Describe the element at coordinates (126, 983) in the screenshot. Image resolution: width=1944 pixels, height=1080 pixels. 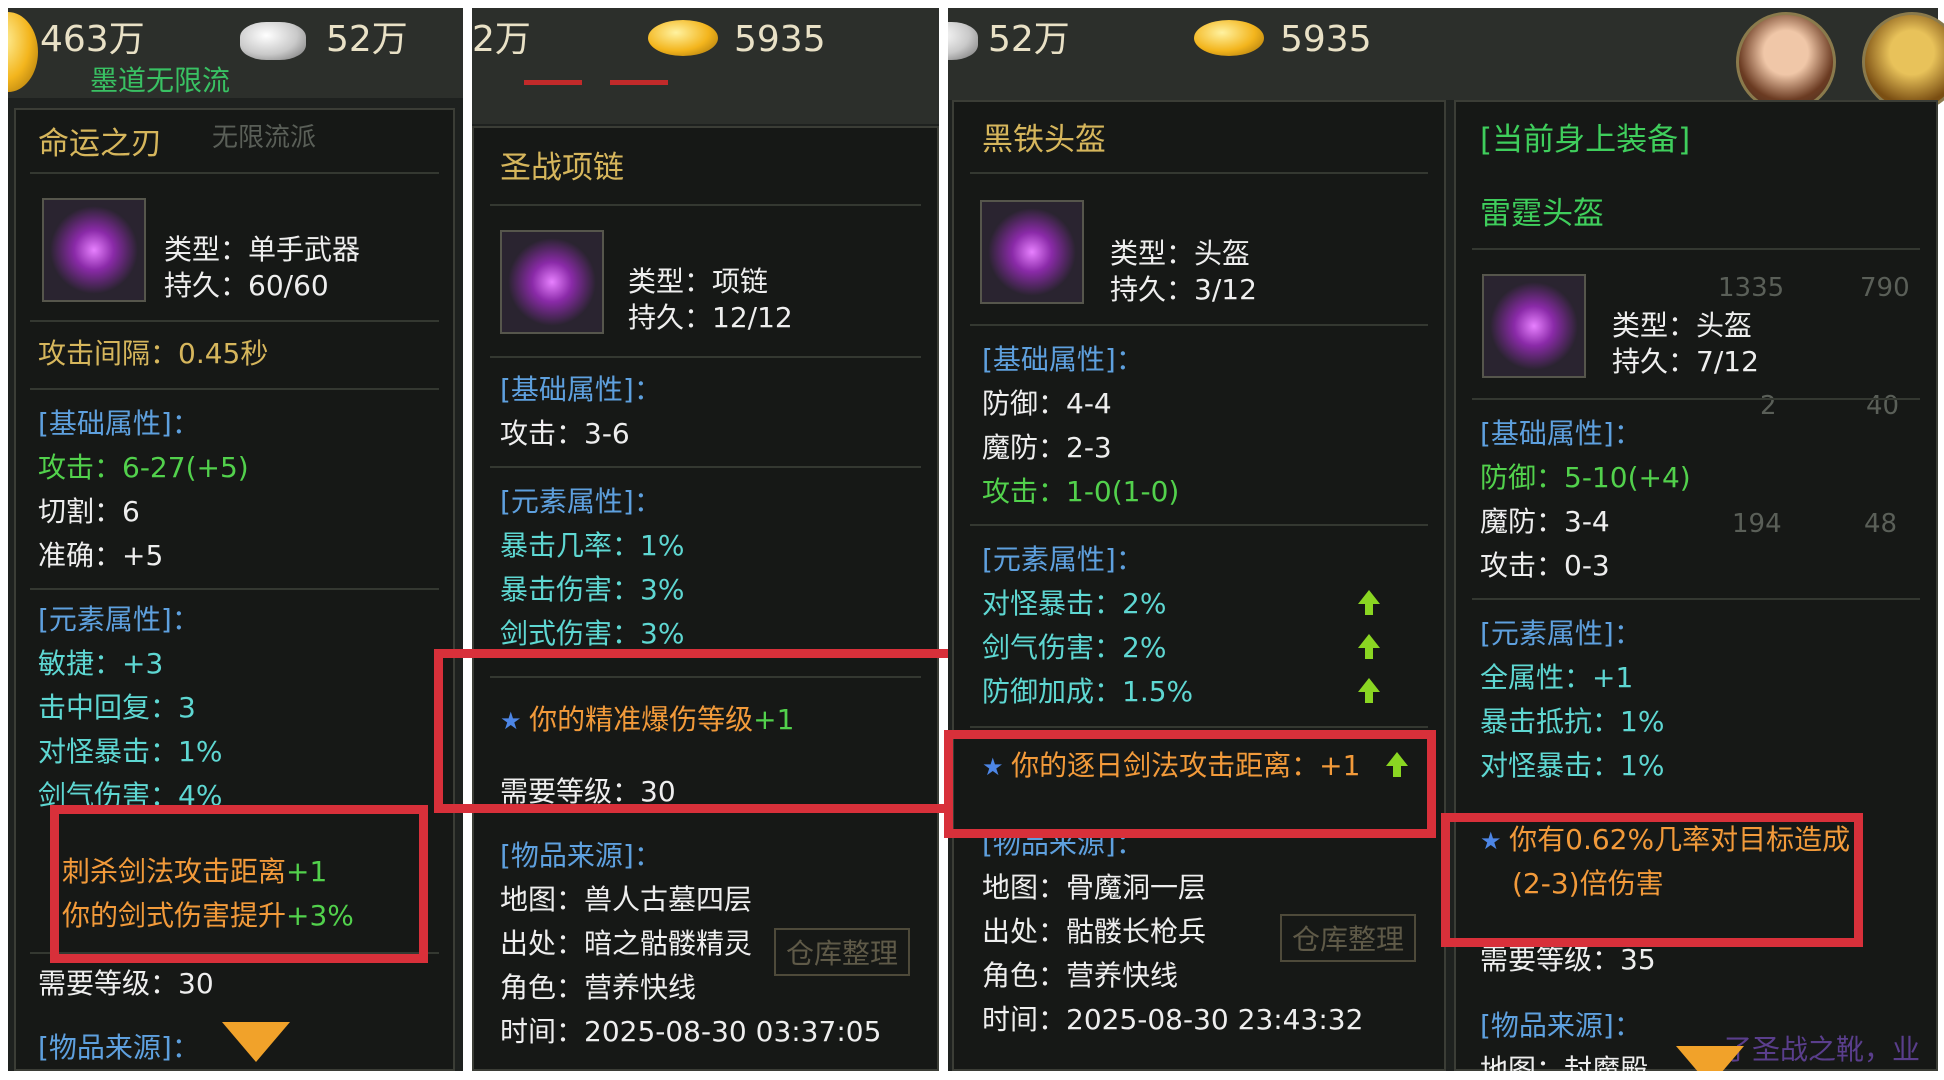
I see `required-level: 需要等级：30` at that location.